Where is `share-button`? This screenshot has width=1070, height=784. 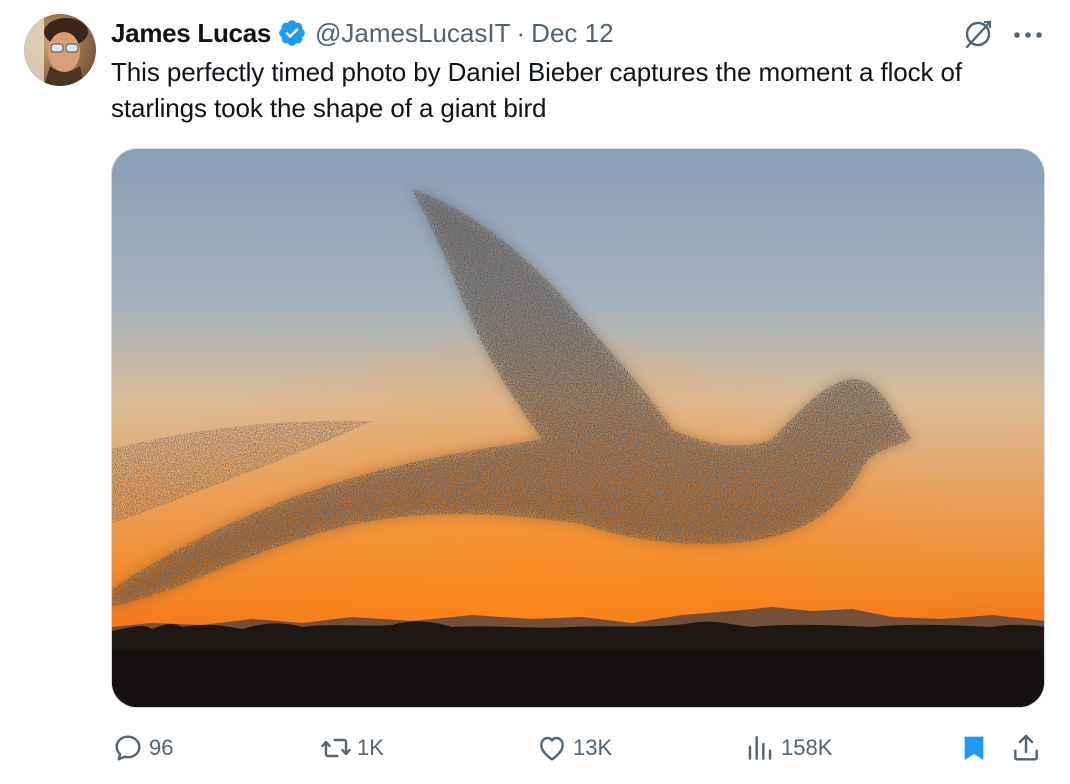
share-button is located at coordinates (1026, 748).